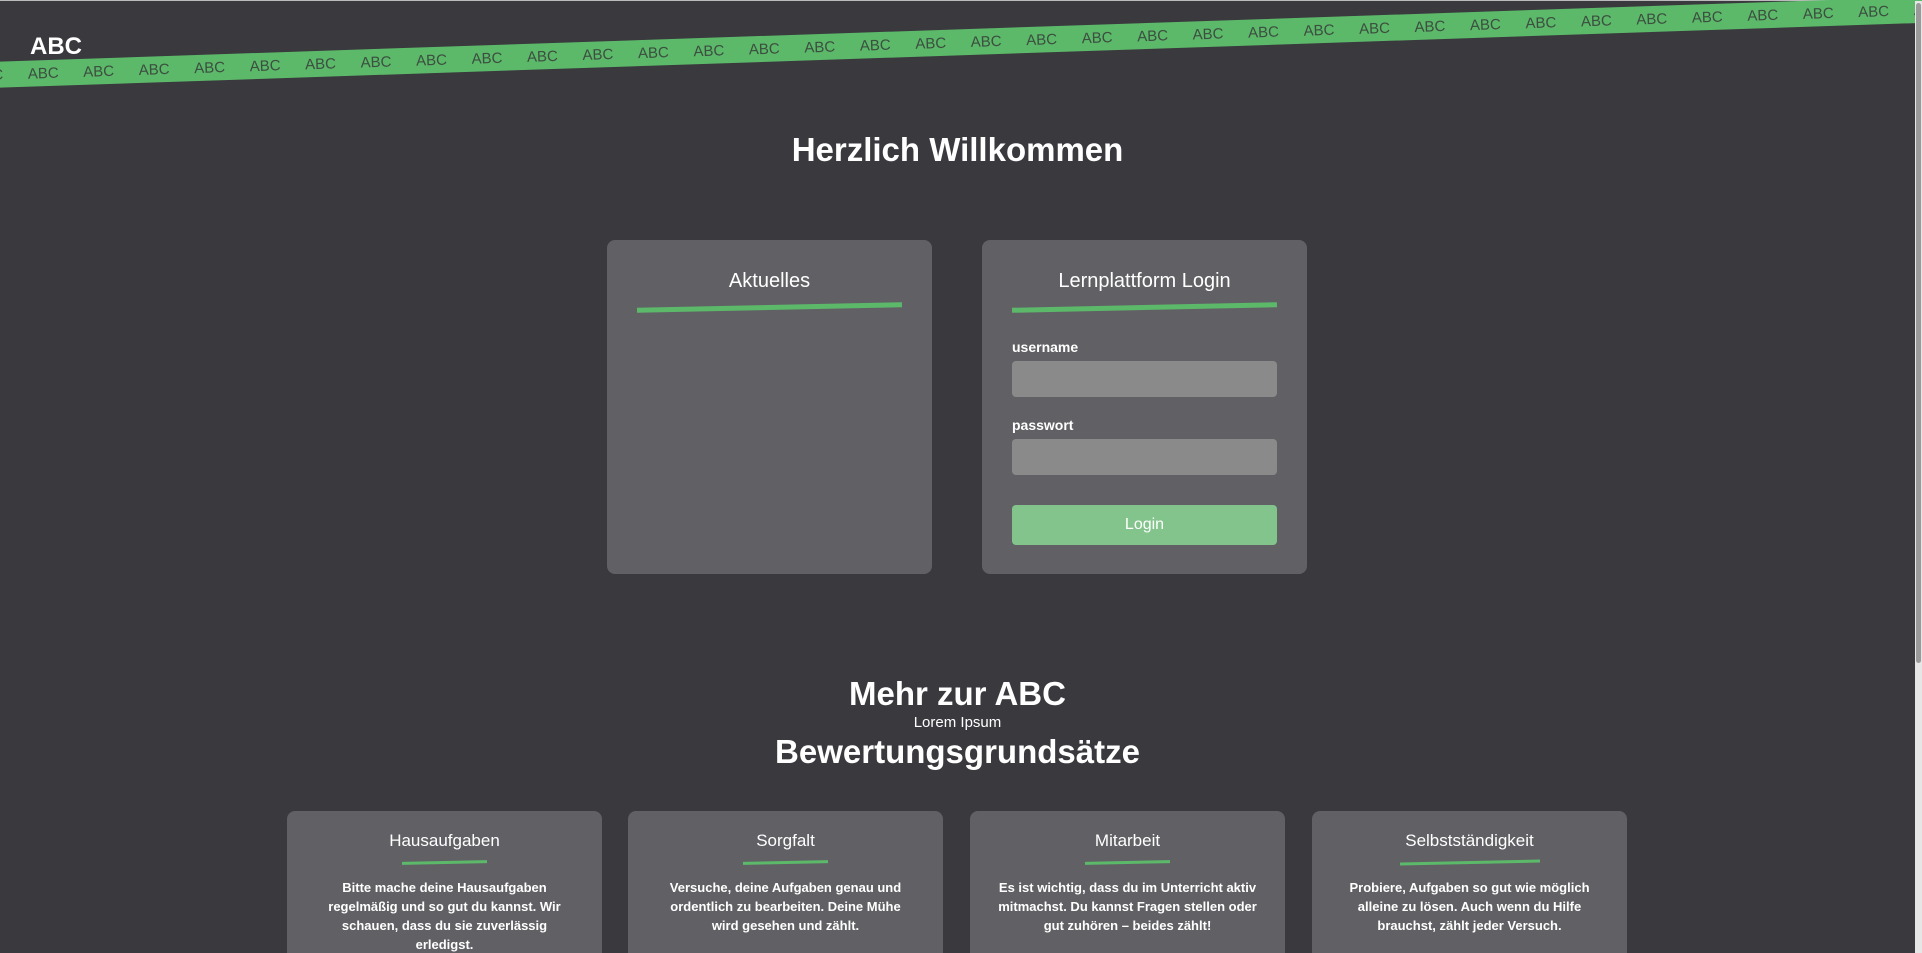  I want to click on principle-title: Sorgfalt, so click(785, 840).